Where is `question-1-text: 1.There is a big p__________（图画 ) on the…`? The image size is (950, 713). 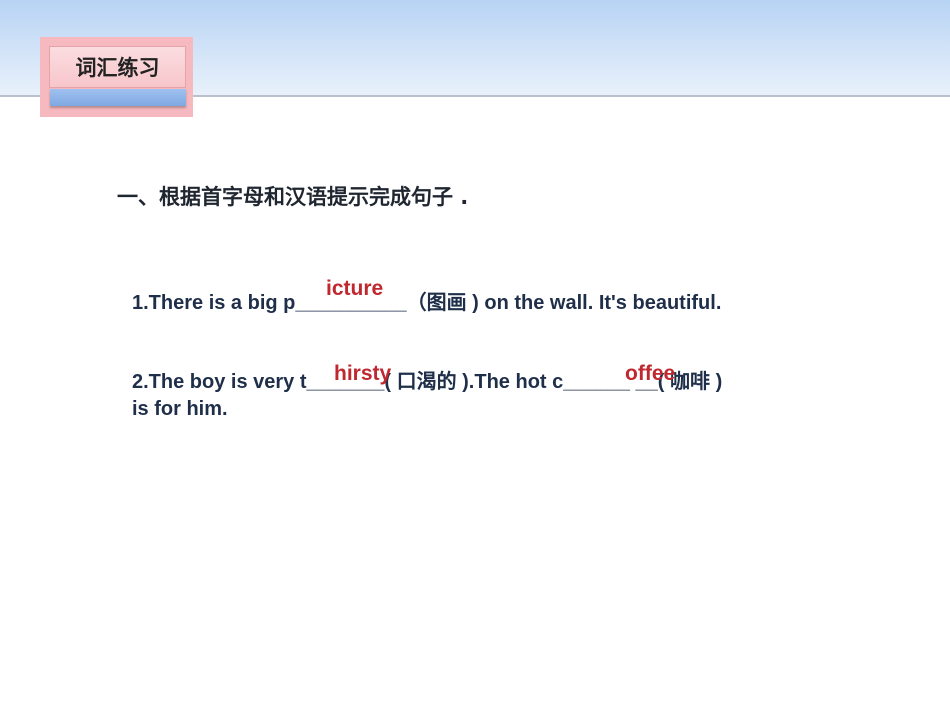
question-1-text: 1.There is a big p__________（图画 ) on the… is located at coordinates (427, 303).